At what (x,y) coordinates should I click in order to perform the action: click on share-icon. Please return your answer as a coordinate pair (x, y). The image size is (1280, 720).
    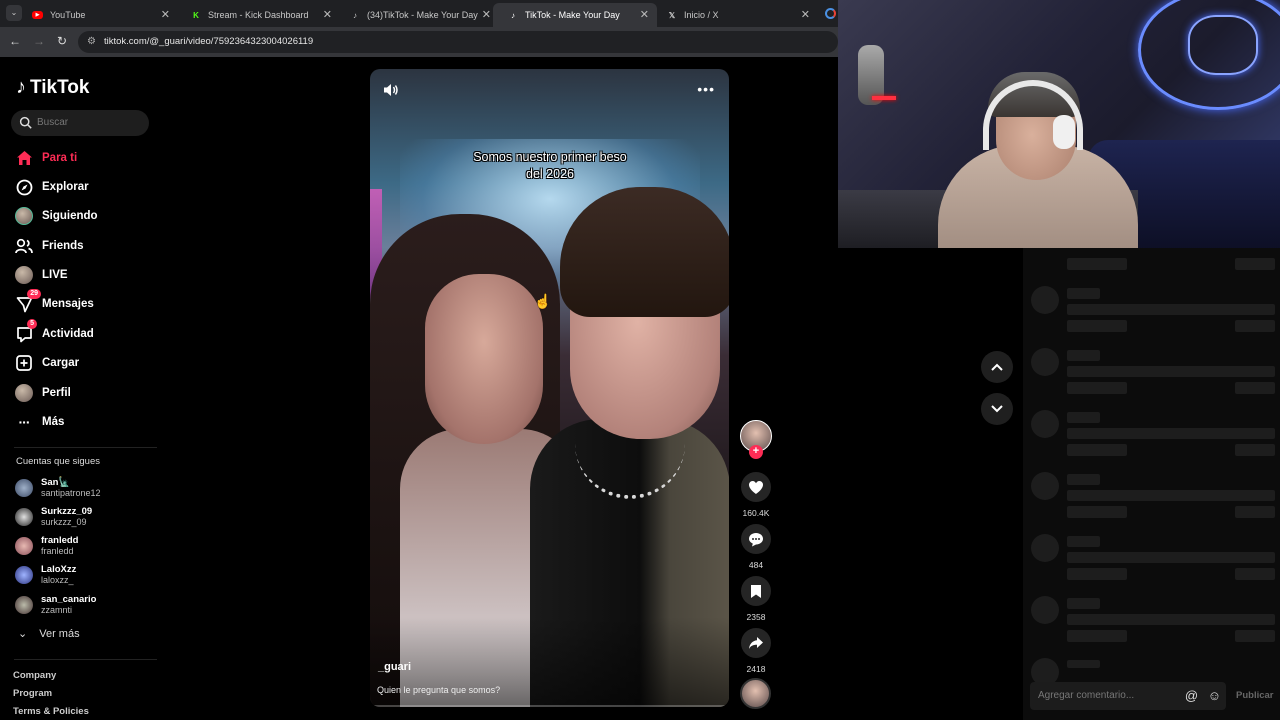
    Looking at the image, I should click on (756, 643).